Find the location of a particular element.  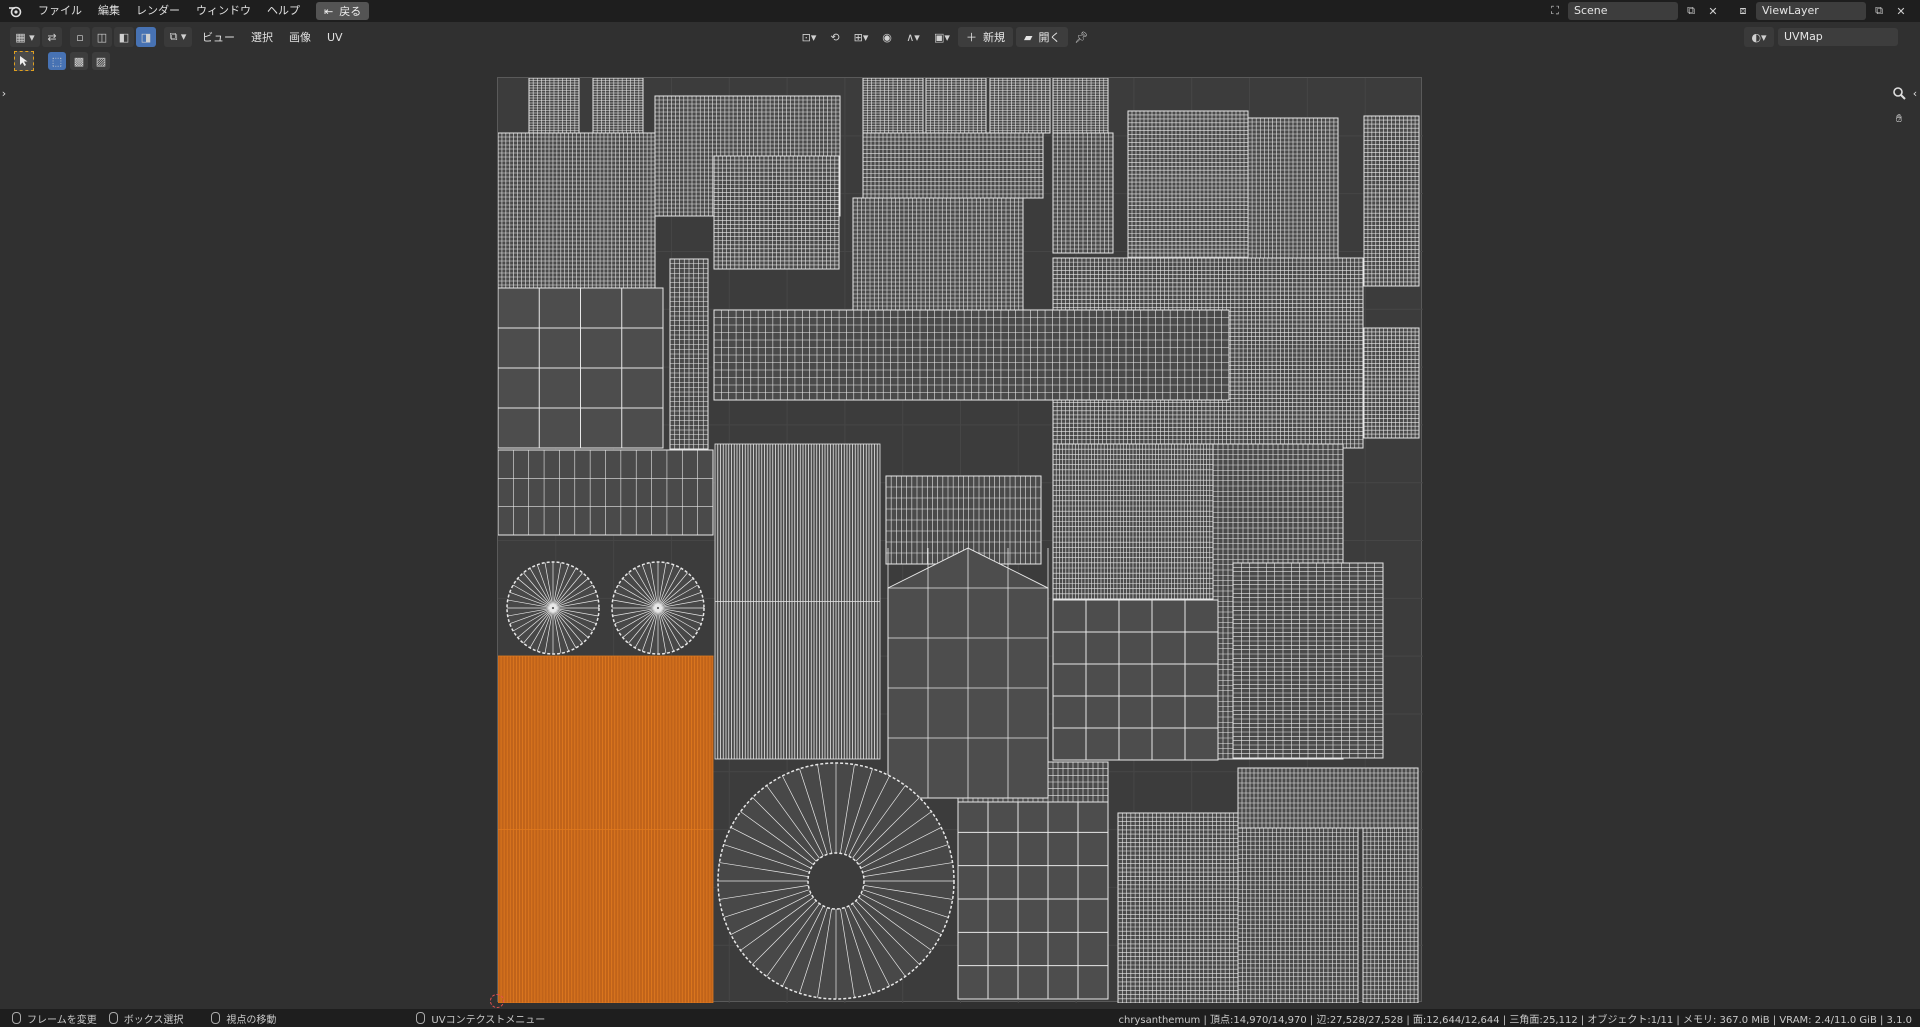

hand-pan-icon: ✋︎ is located at coordinates (1899, 119).